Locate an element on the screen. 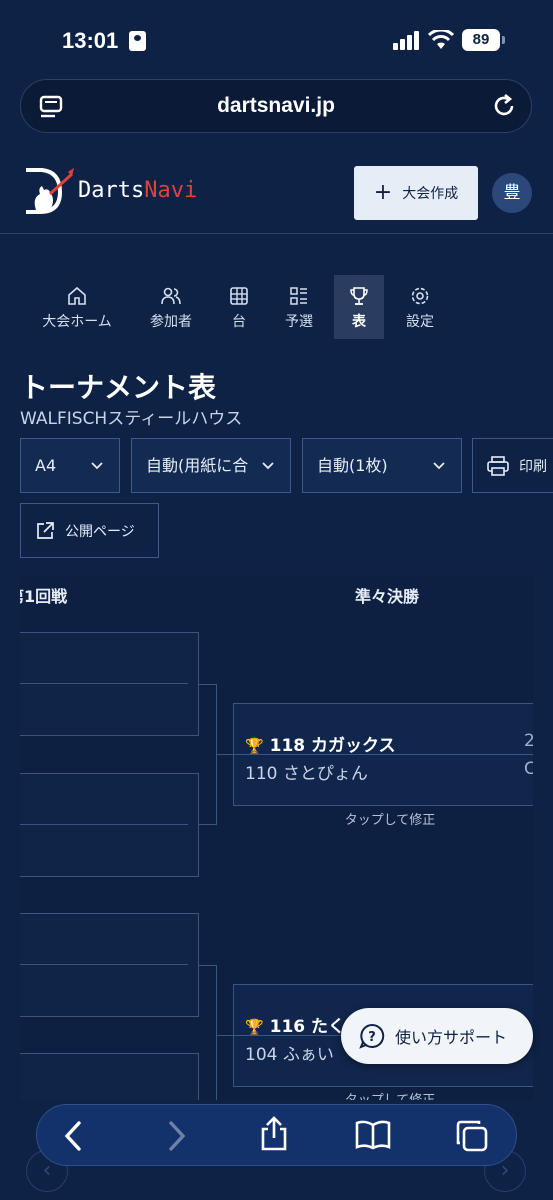  share-icon is located at coordinates (274, 1134).